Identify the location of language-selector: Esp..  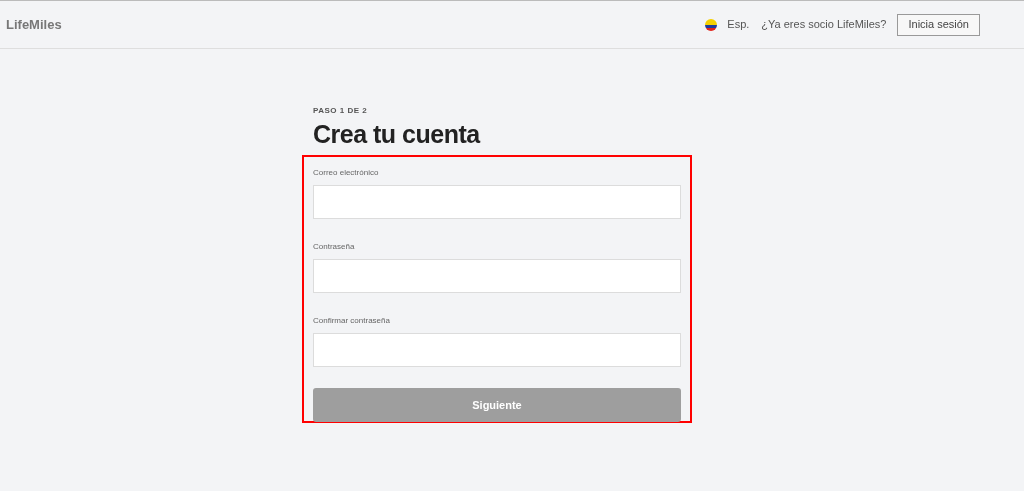
(738, 24).